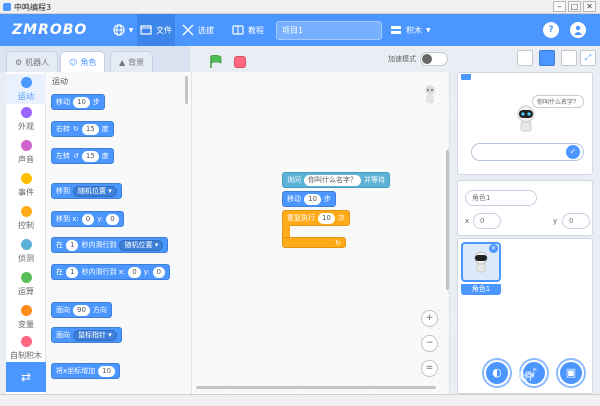 Image resolution: width=600 pixels, height=406 pixels. I want to click on category-variables: 变量, so click(26, 320).